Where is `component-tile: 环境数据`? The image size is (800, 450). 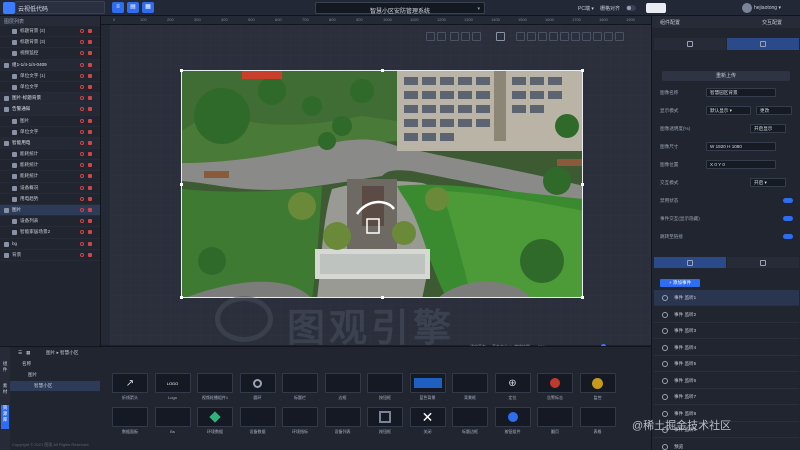
component-tile: 环境数据 is located at coordinates (215, 421).